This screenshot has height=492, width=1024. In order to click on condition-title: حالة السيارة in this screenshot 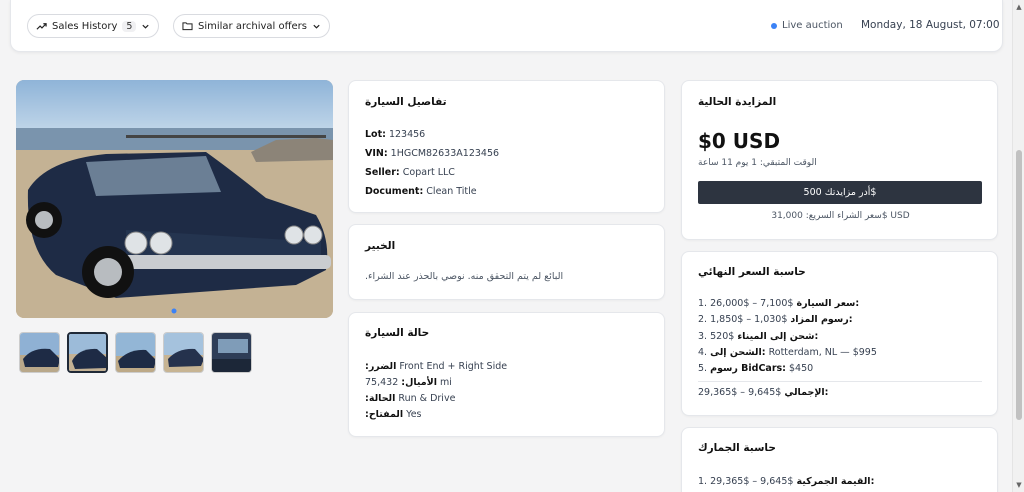, I will do `click(397, 333)`.